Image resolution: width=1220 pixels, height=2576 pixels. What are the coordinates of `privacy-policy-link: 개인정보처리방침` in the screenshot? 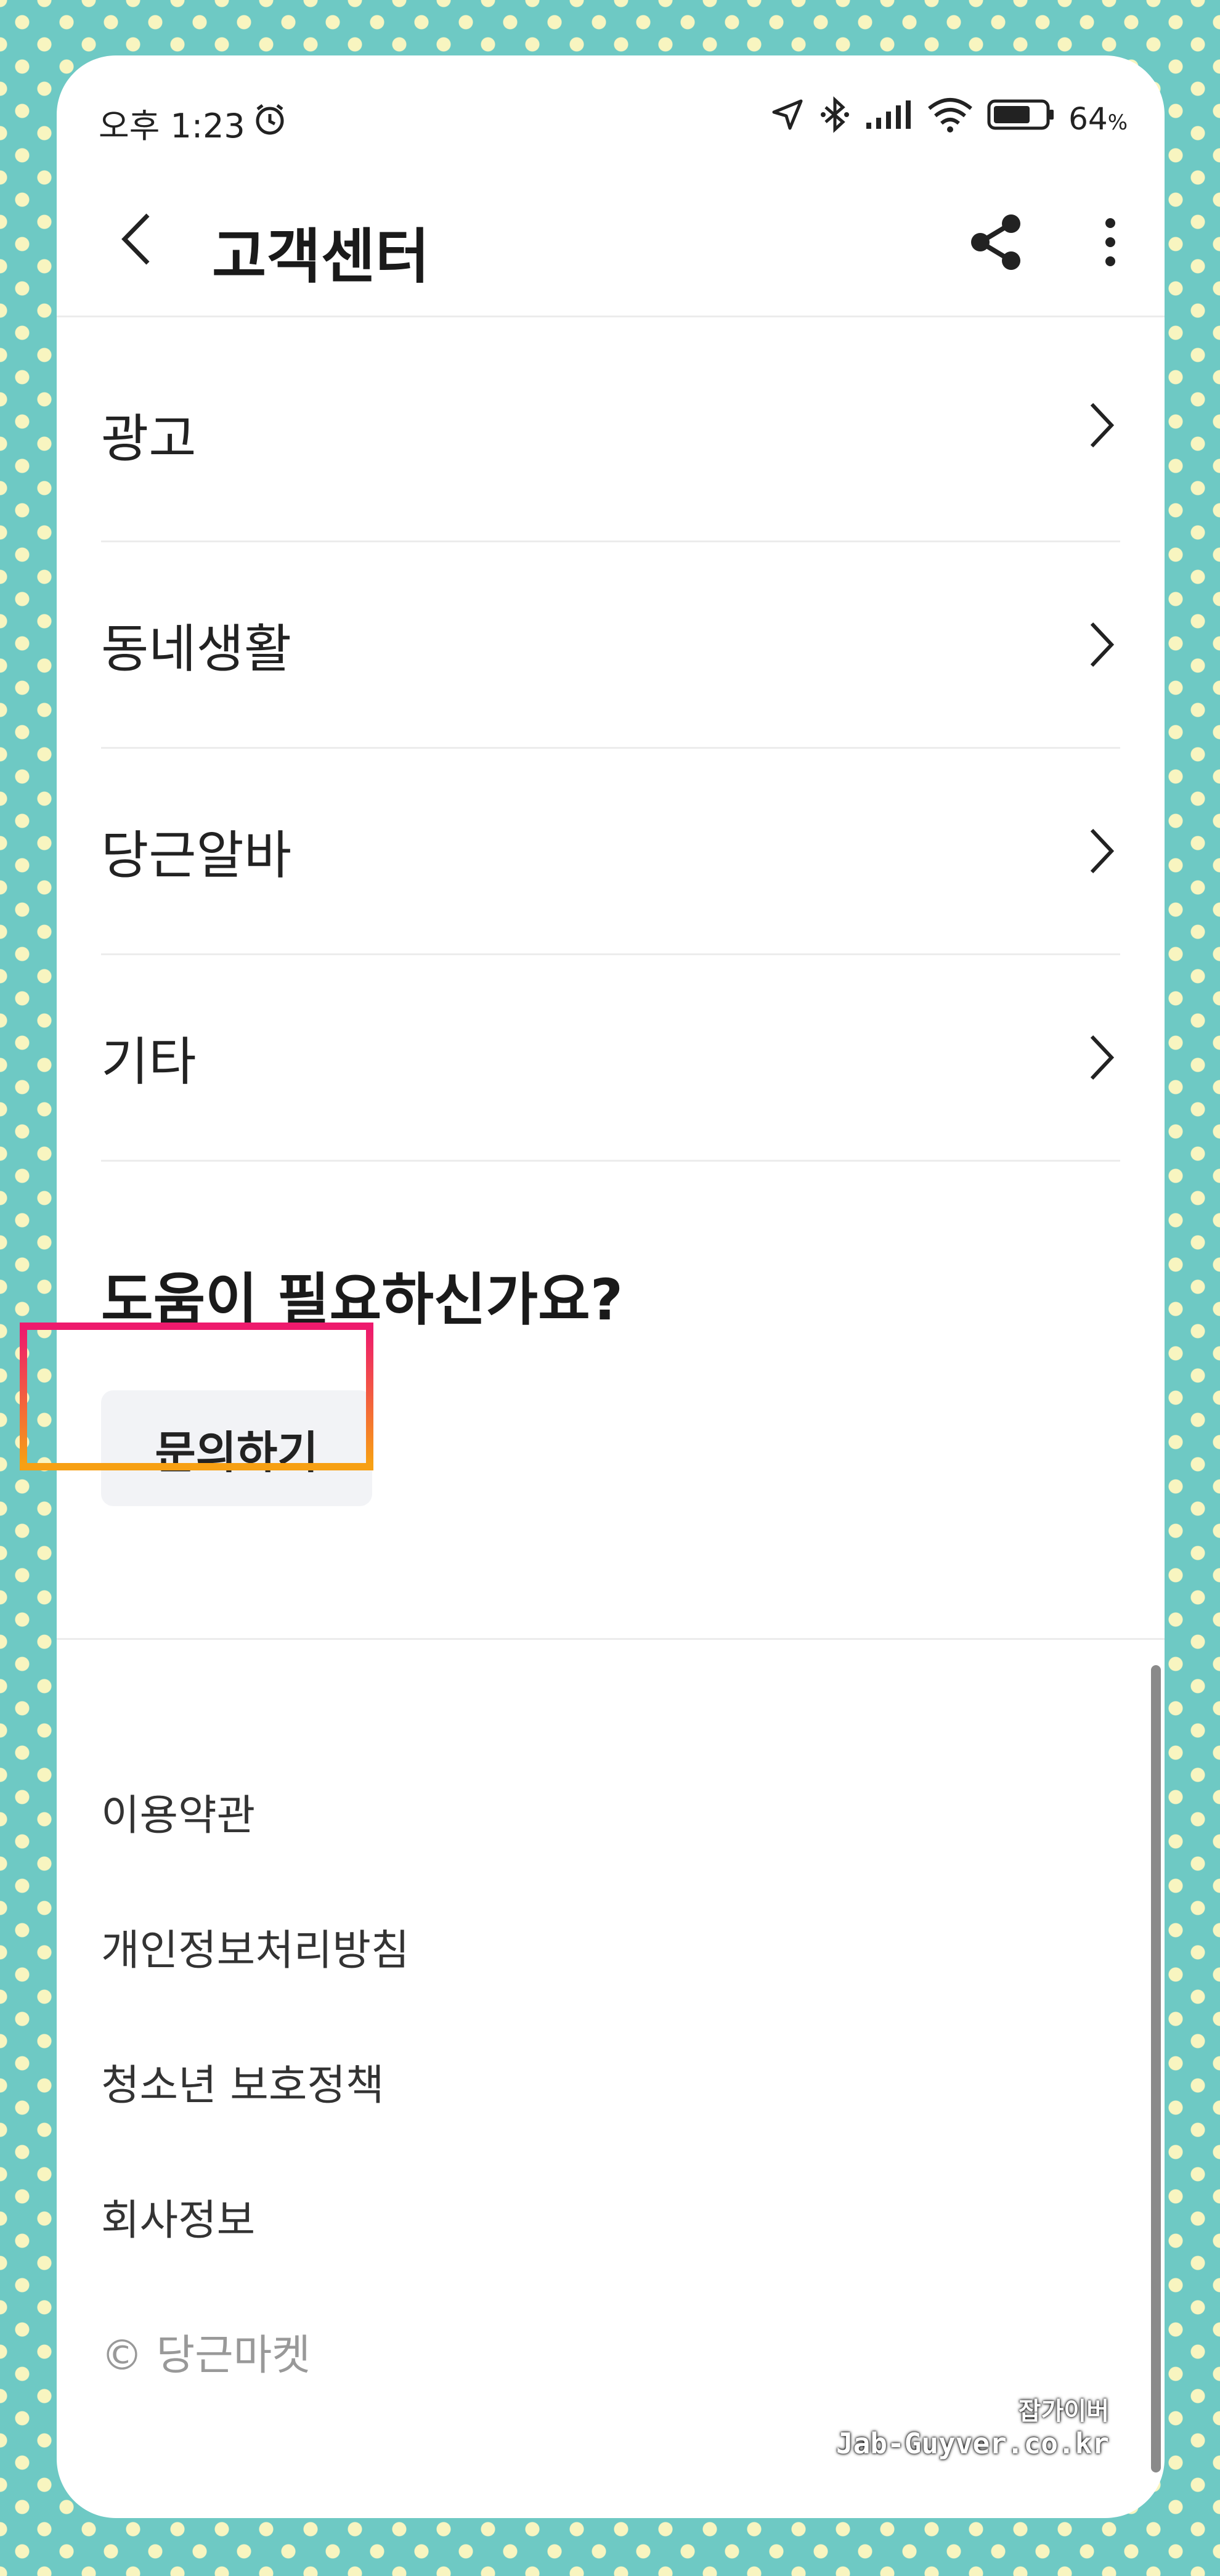 It's located at (255, 1983).